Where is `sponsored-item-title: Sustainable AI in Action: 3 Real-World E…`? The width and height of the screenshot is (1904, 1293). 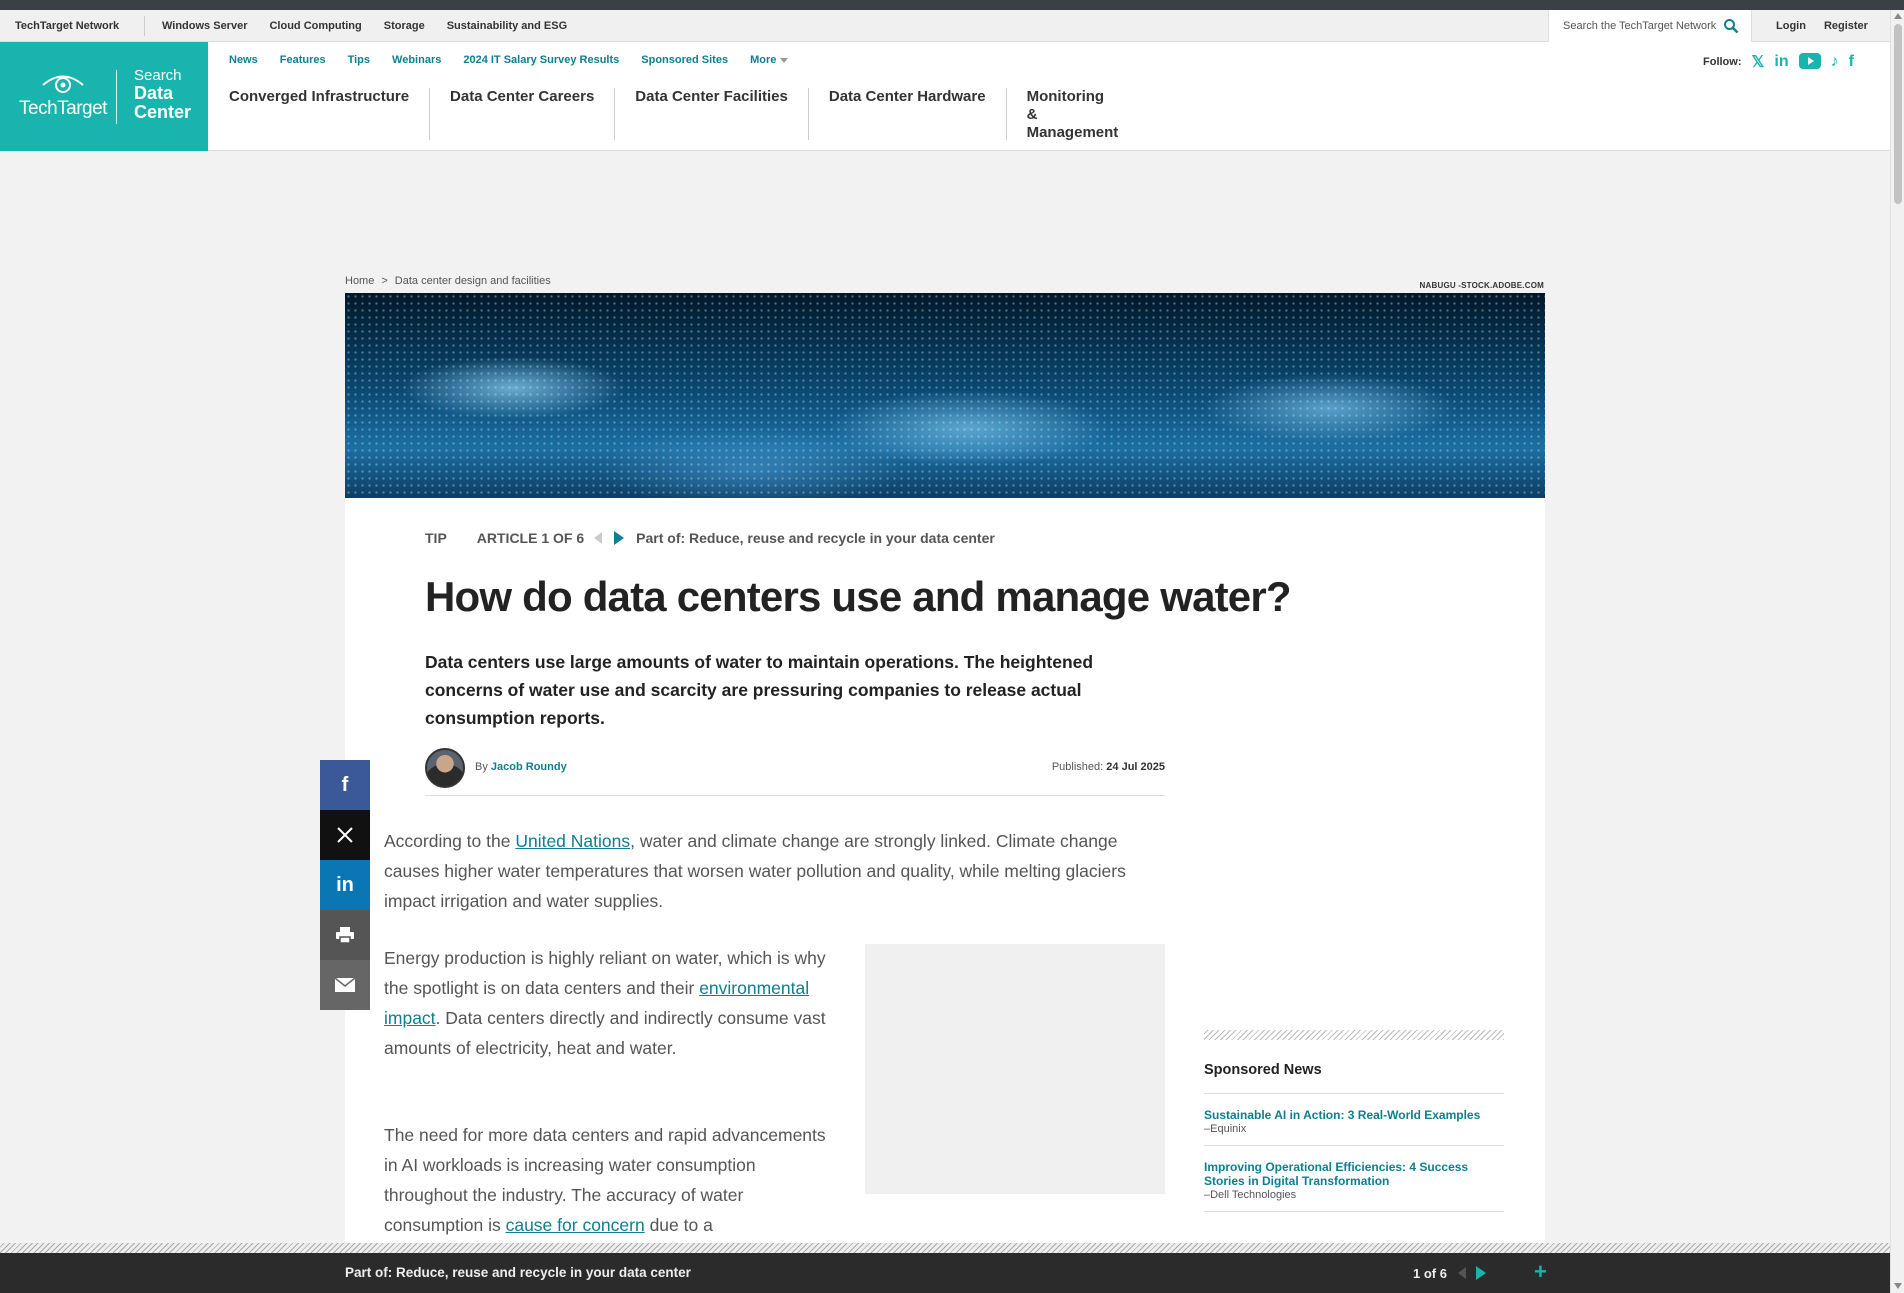 sponsored-item-title: Sustainable AI in Action: 3 Real-World E… is located at coordinates (1354, 1115).